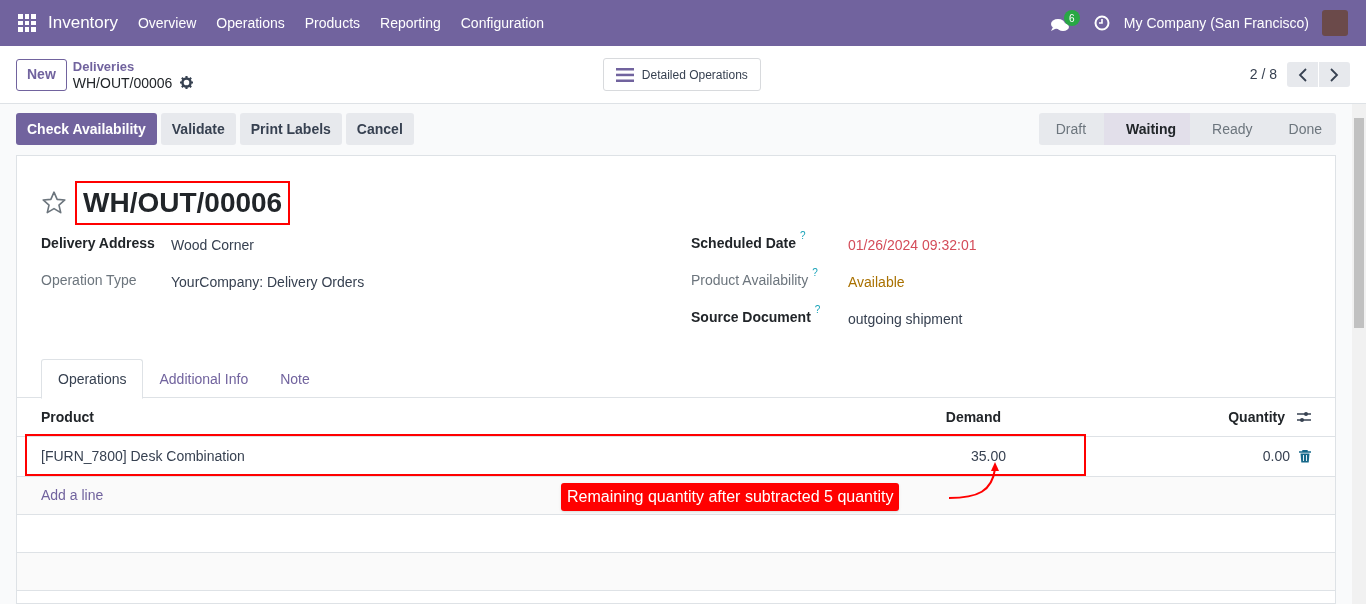 The height and width of the screenshot is (604, 1366). Describe the element at coordinates (912, 245) in the screenshot. I see `field-value: 01/26/2024 09:32:01` at that location.